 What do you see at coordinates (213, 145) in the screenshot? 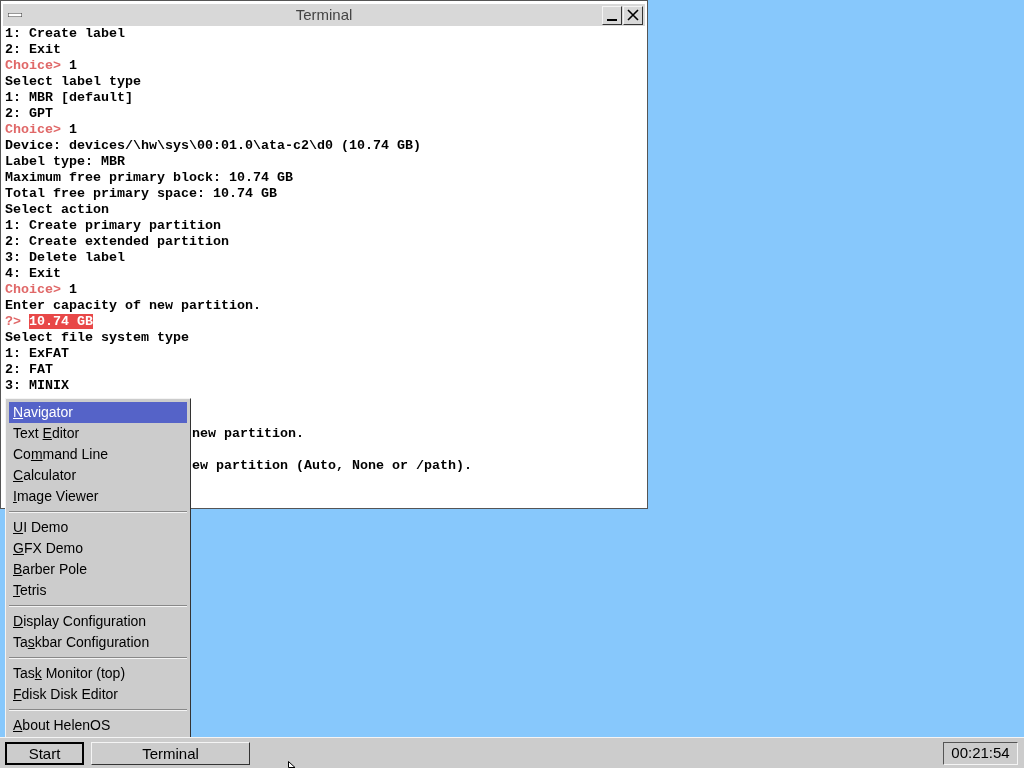
I see `terminal-line: Device: devices/\hw\sys\00:01.0\ata-c2\d0 (10.74 GB)` at bounding box center [213, 145].